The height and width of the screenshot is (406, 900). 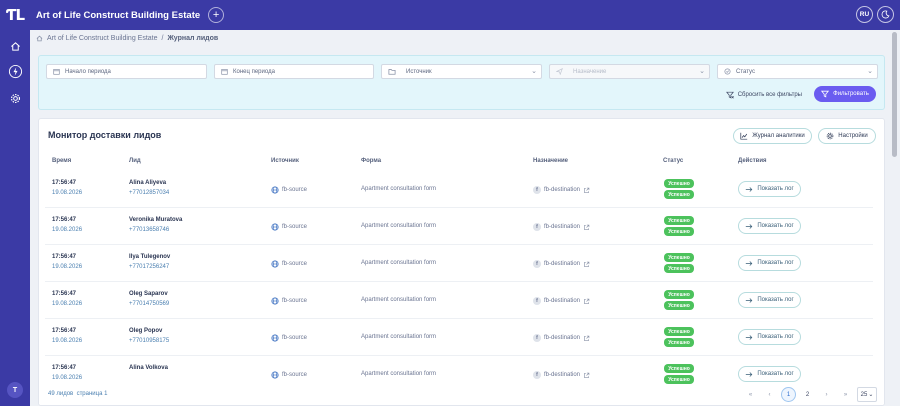 I want to click on lead-cell: Alina Aliyeva +77012857034, so click(x=149, y=188).